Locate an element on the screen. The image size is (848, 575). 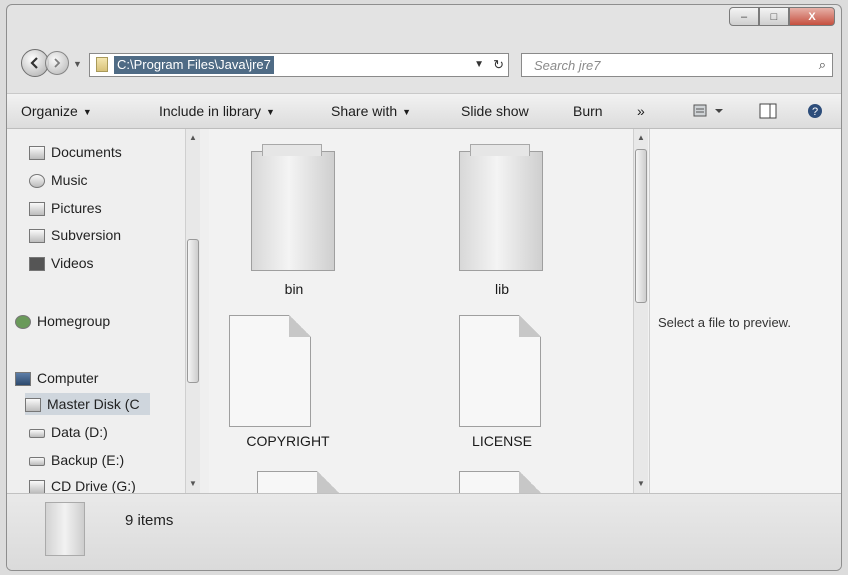
nav-item-documents: Documents is located at coordinates (75, 152).